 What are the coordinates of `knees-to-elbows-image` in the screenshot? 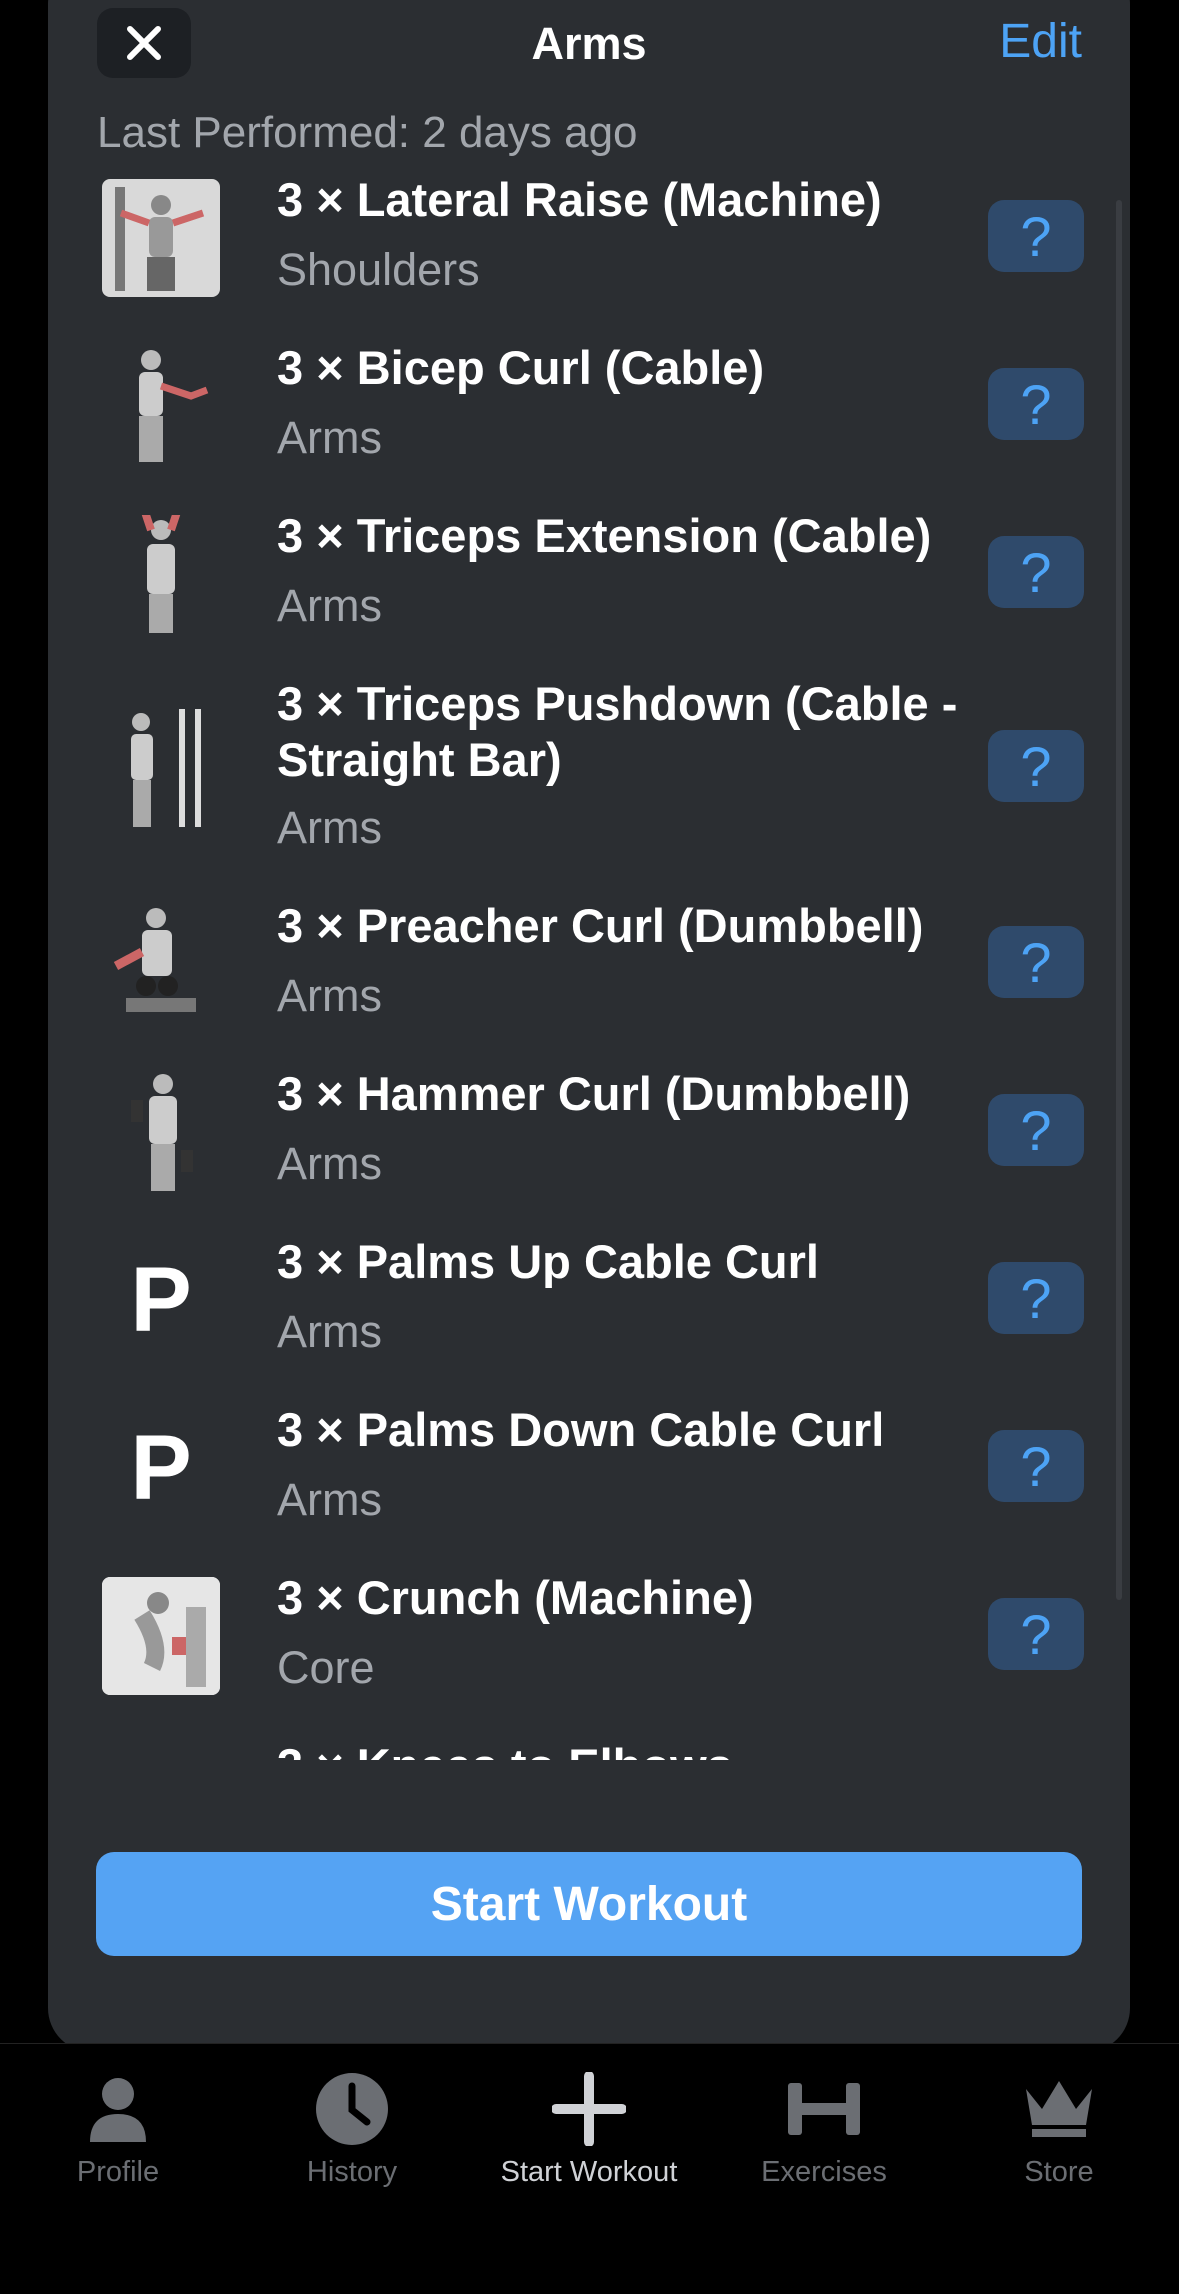 It's located at (161, 1752).